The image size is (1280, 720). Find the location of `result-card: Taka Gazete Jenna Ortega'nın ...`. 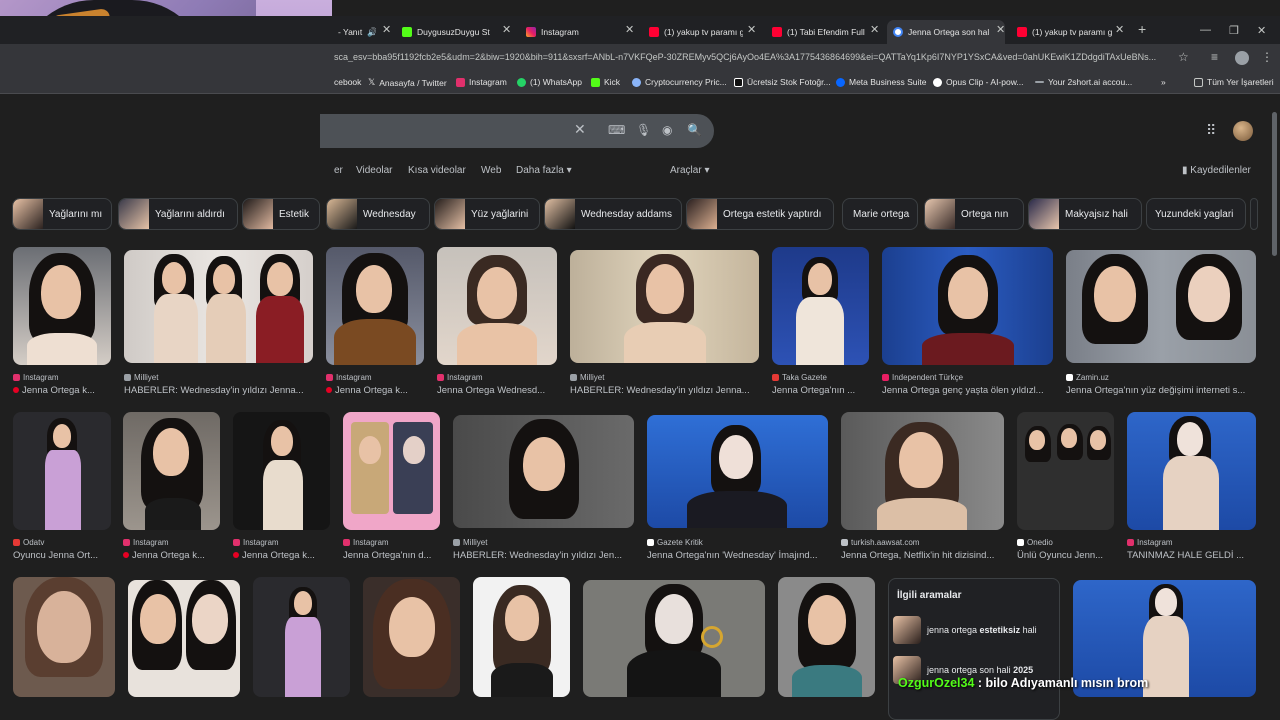

result-card: Taka Gazete Jenna Ortega'nın ... is located at coordinates (820, 322).